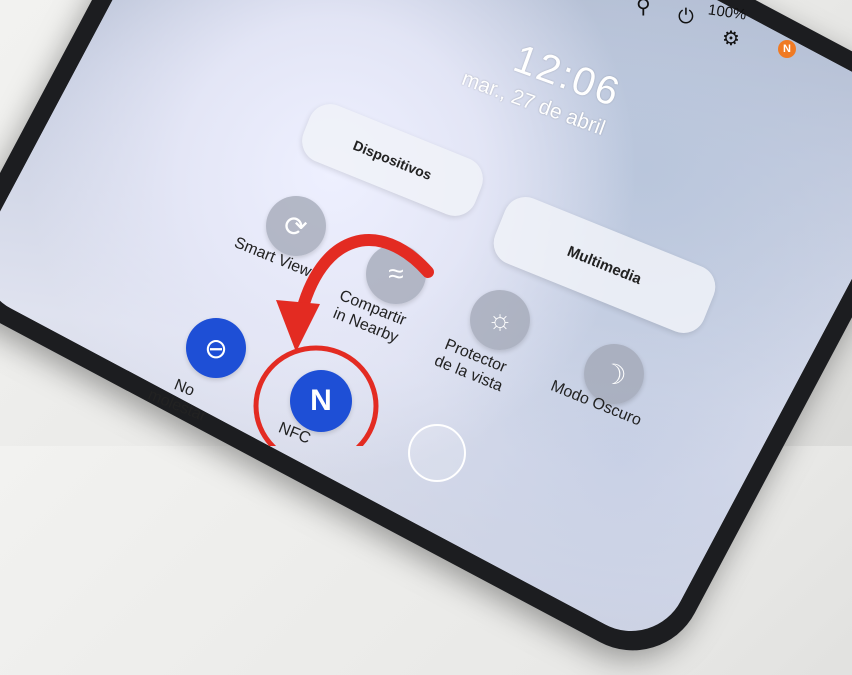 The image size is (852, 675). What do you see at coordinates (364, 279) in the screenshot?
I see `annotation-arrow-shaft` at bounding box center [364, 279].